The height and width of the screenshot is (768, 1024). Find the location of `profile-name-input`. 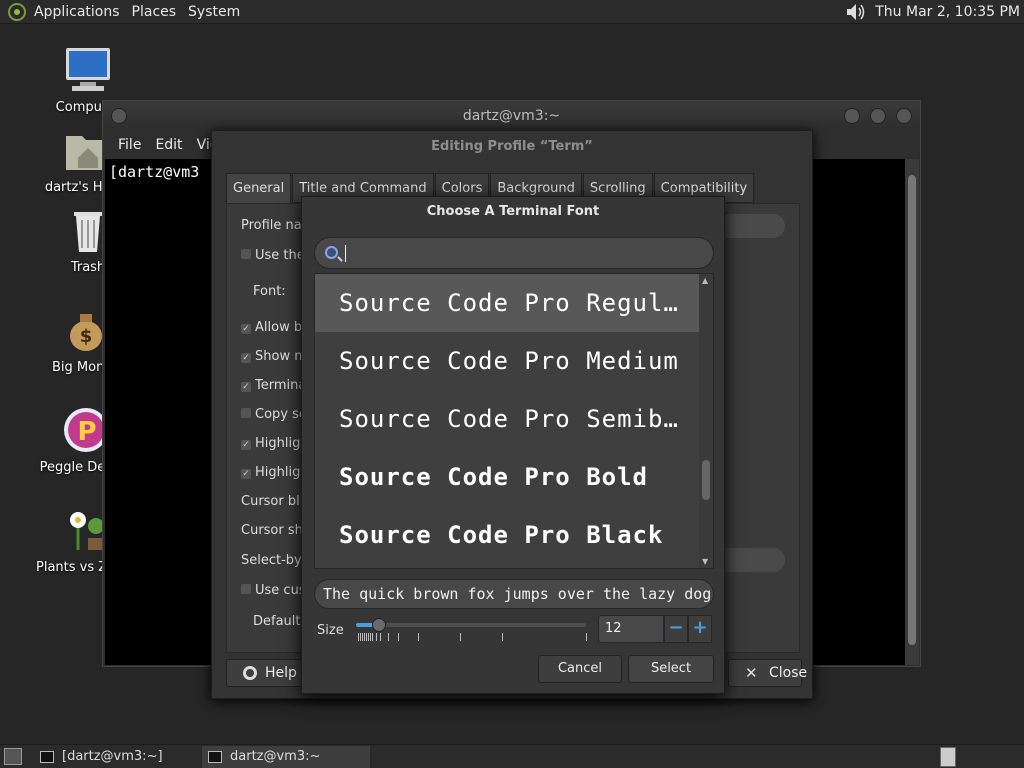

profile-name-input is located at coordinates (750, 226).